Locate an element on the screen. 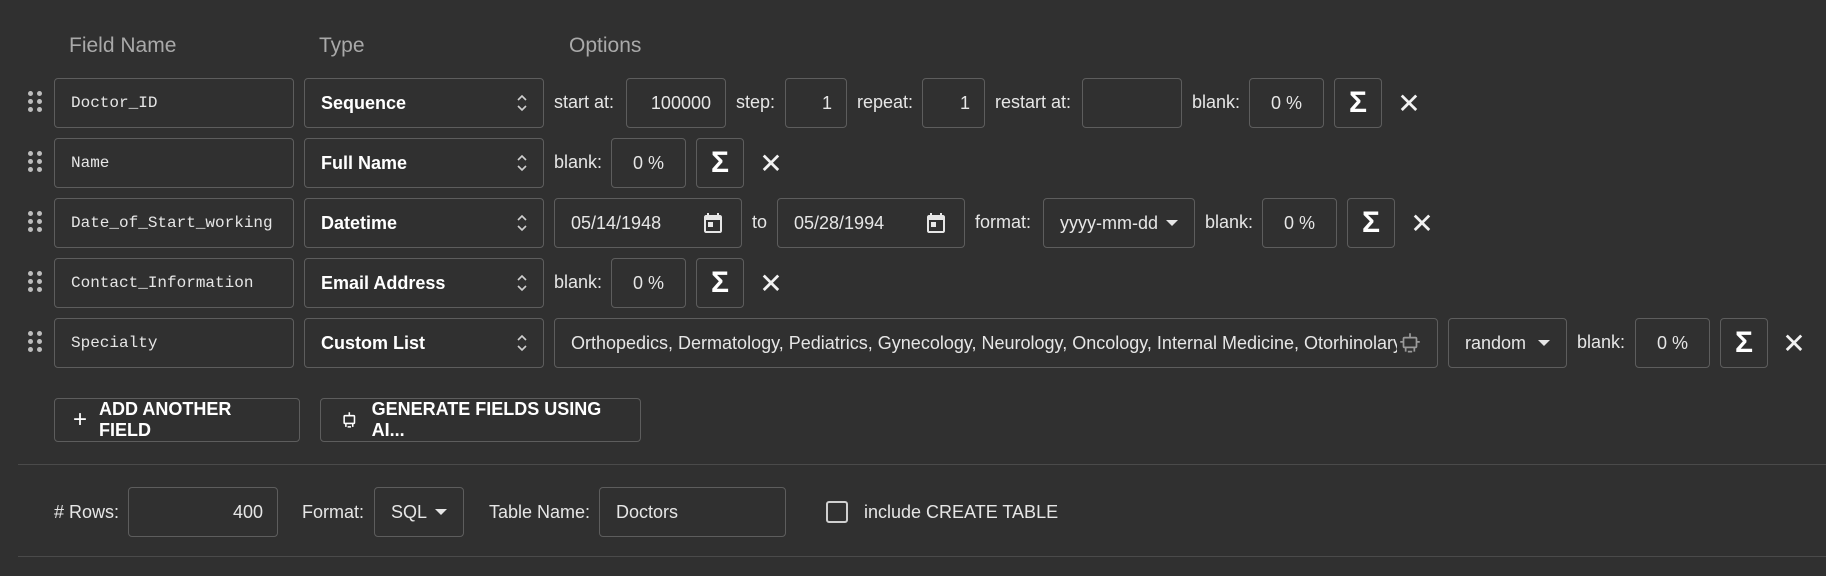  order-select: random is located at coordinates (1507, 343).